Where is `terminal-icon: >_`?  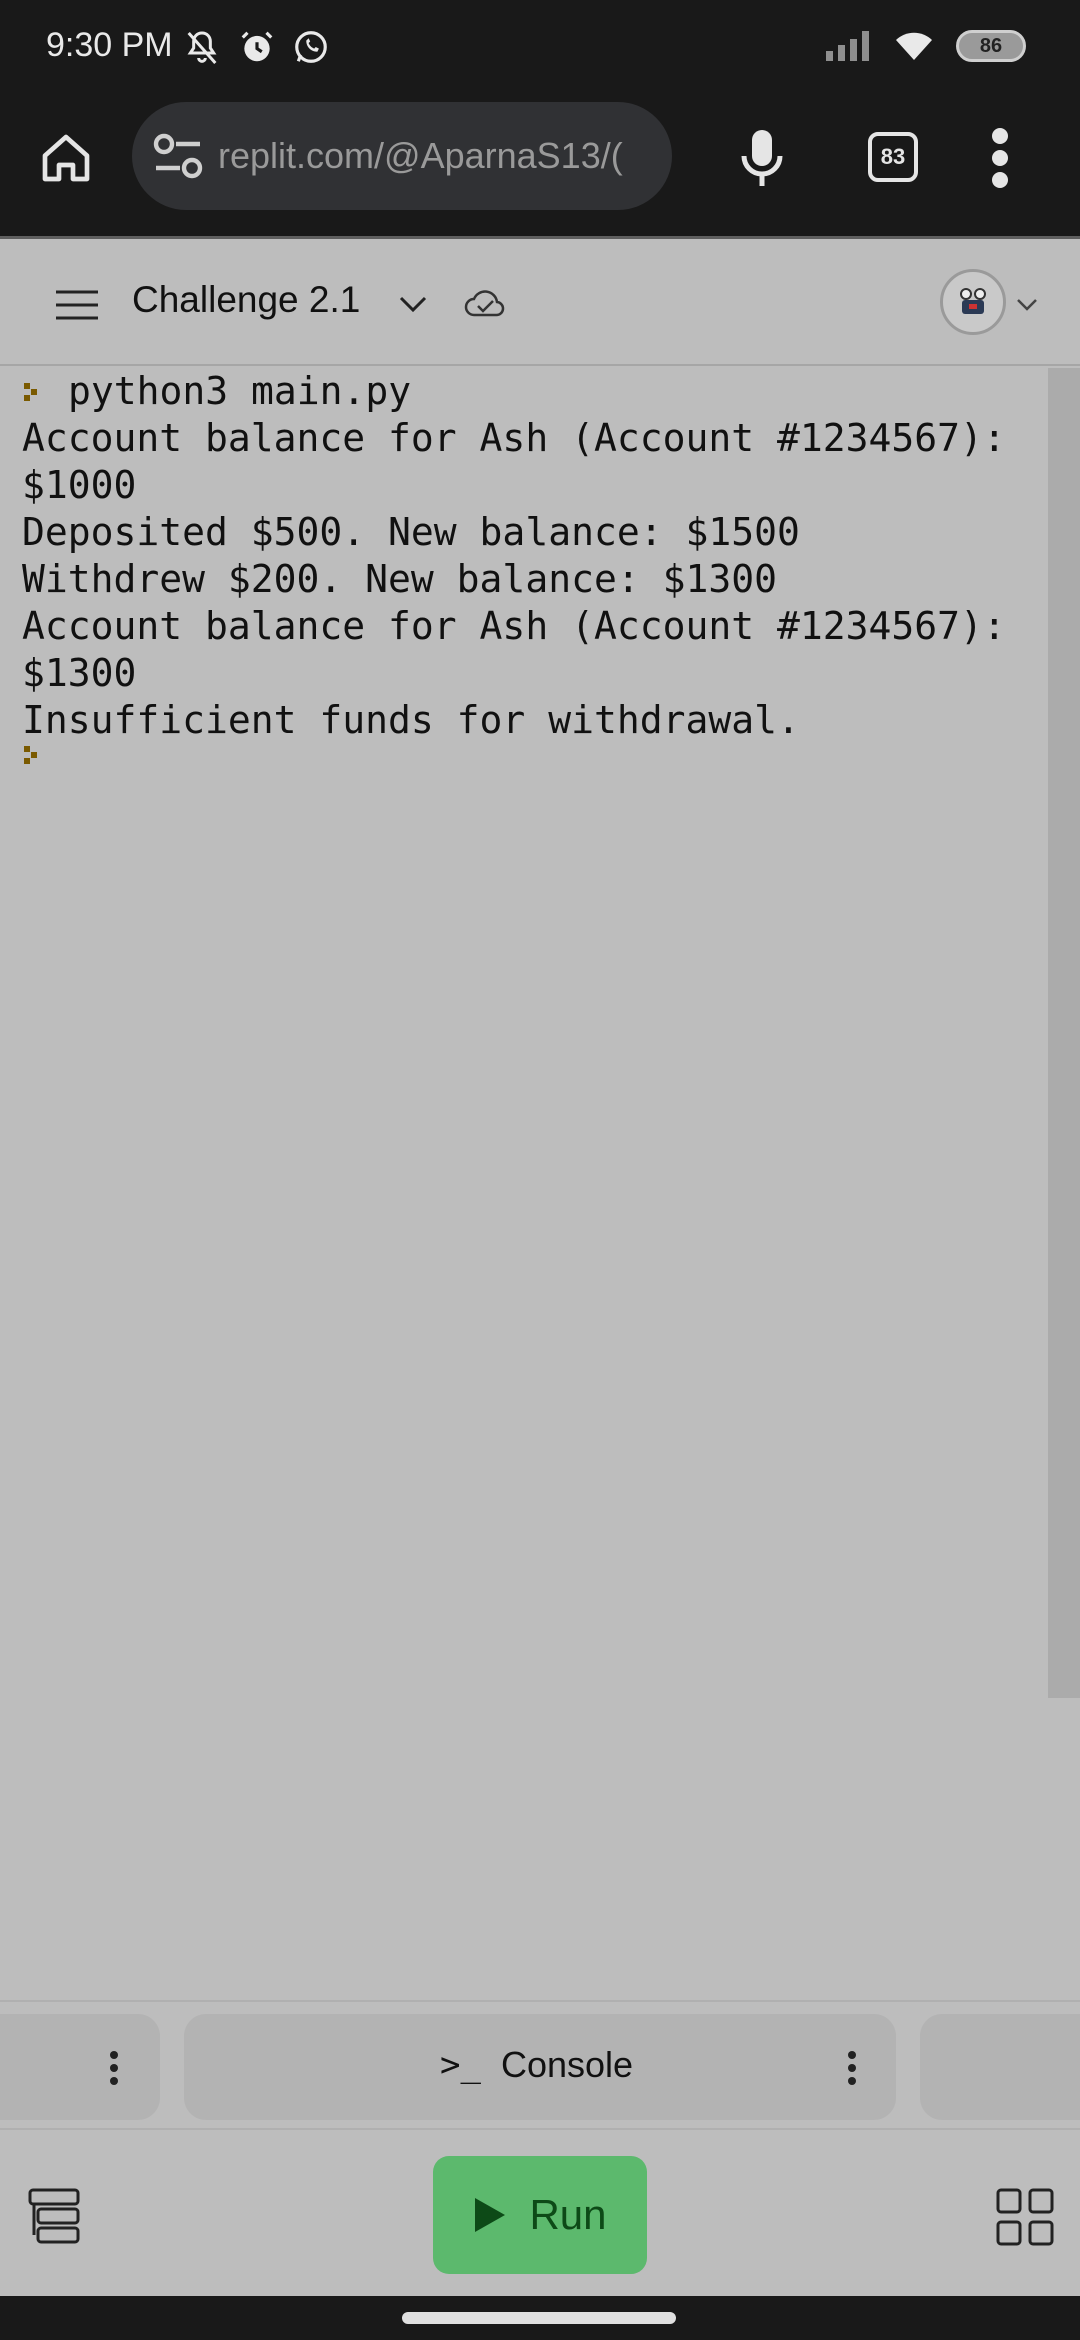
terminal-icon: >_ is located at coordinates (460, 2065).